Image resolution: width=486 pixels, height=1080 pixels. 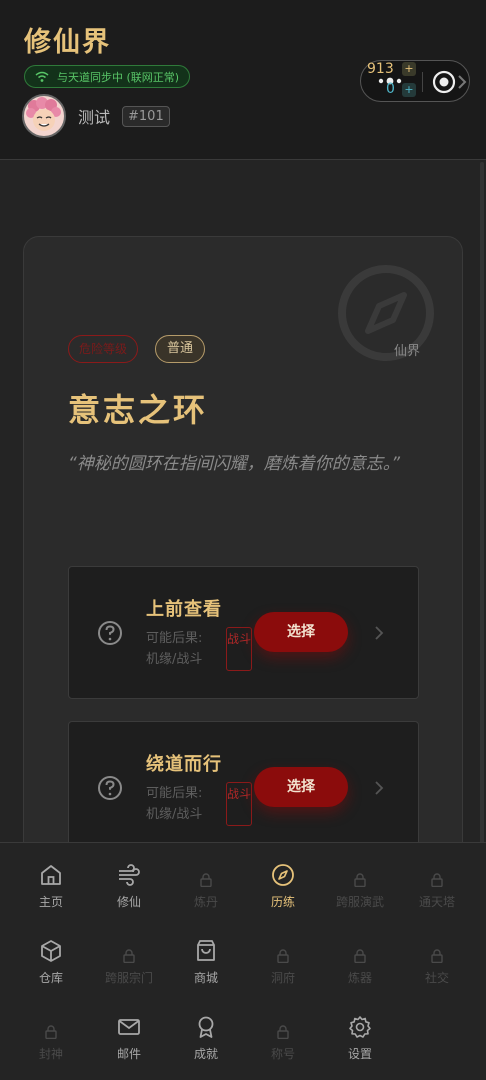 I want to click on avatar-face-icon, so click(x=43, y=114).